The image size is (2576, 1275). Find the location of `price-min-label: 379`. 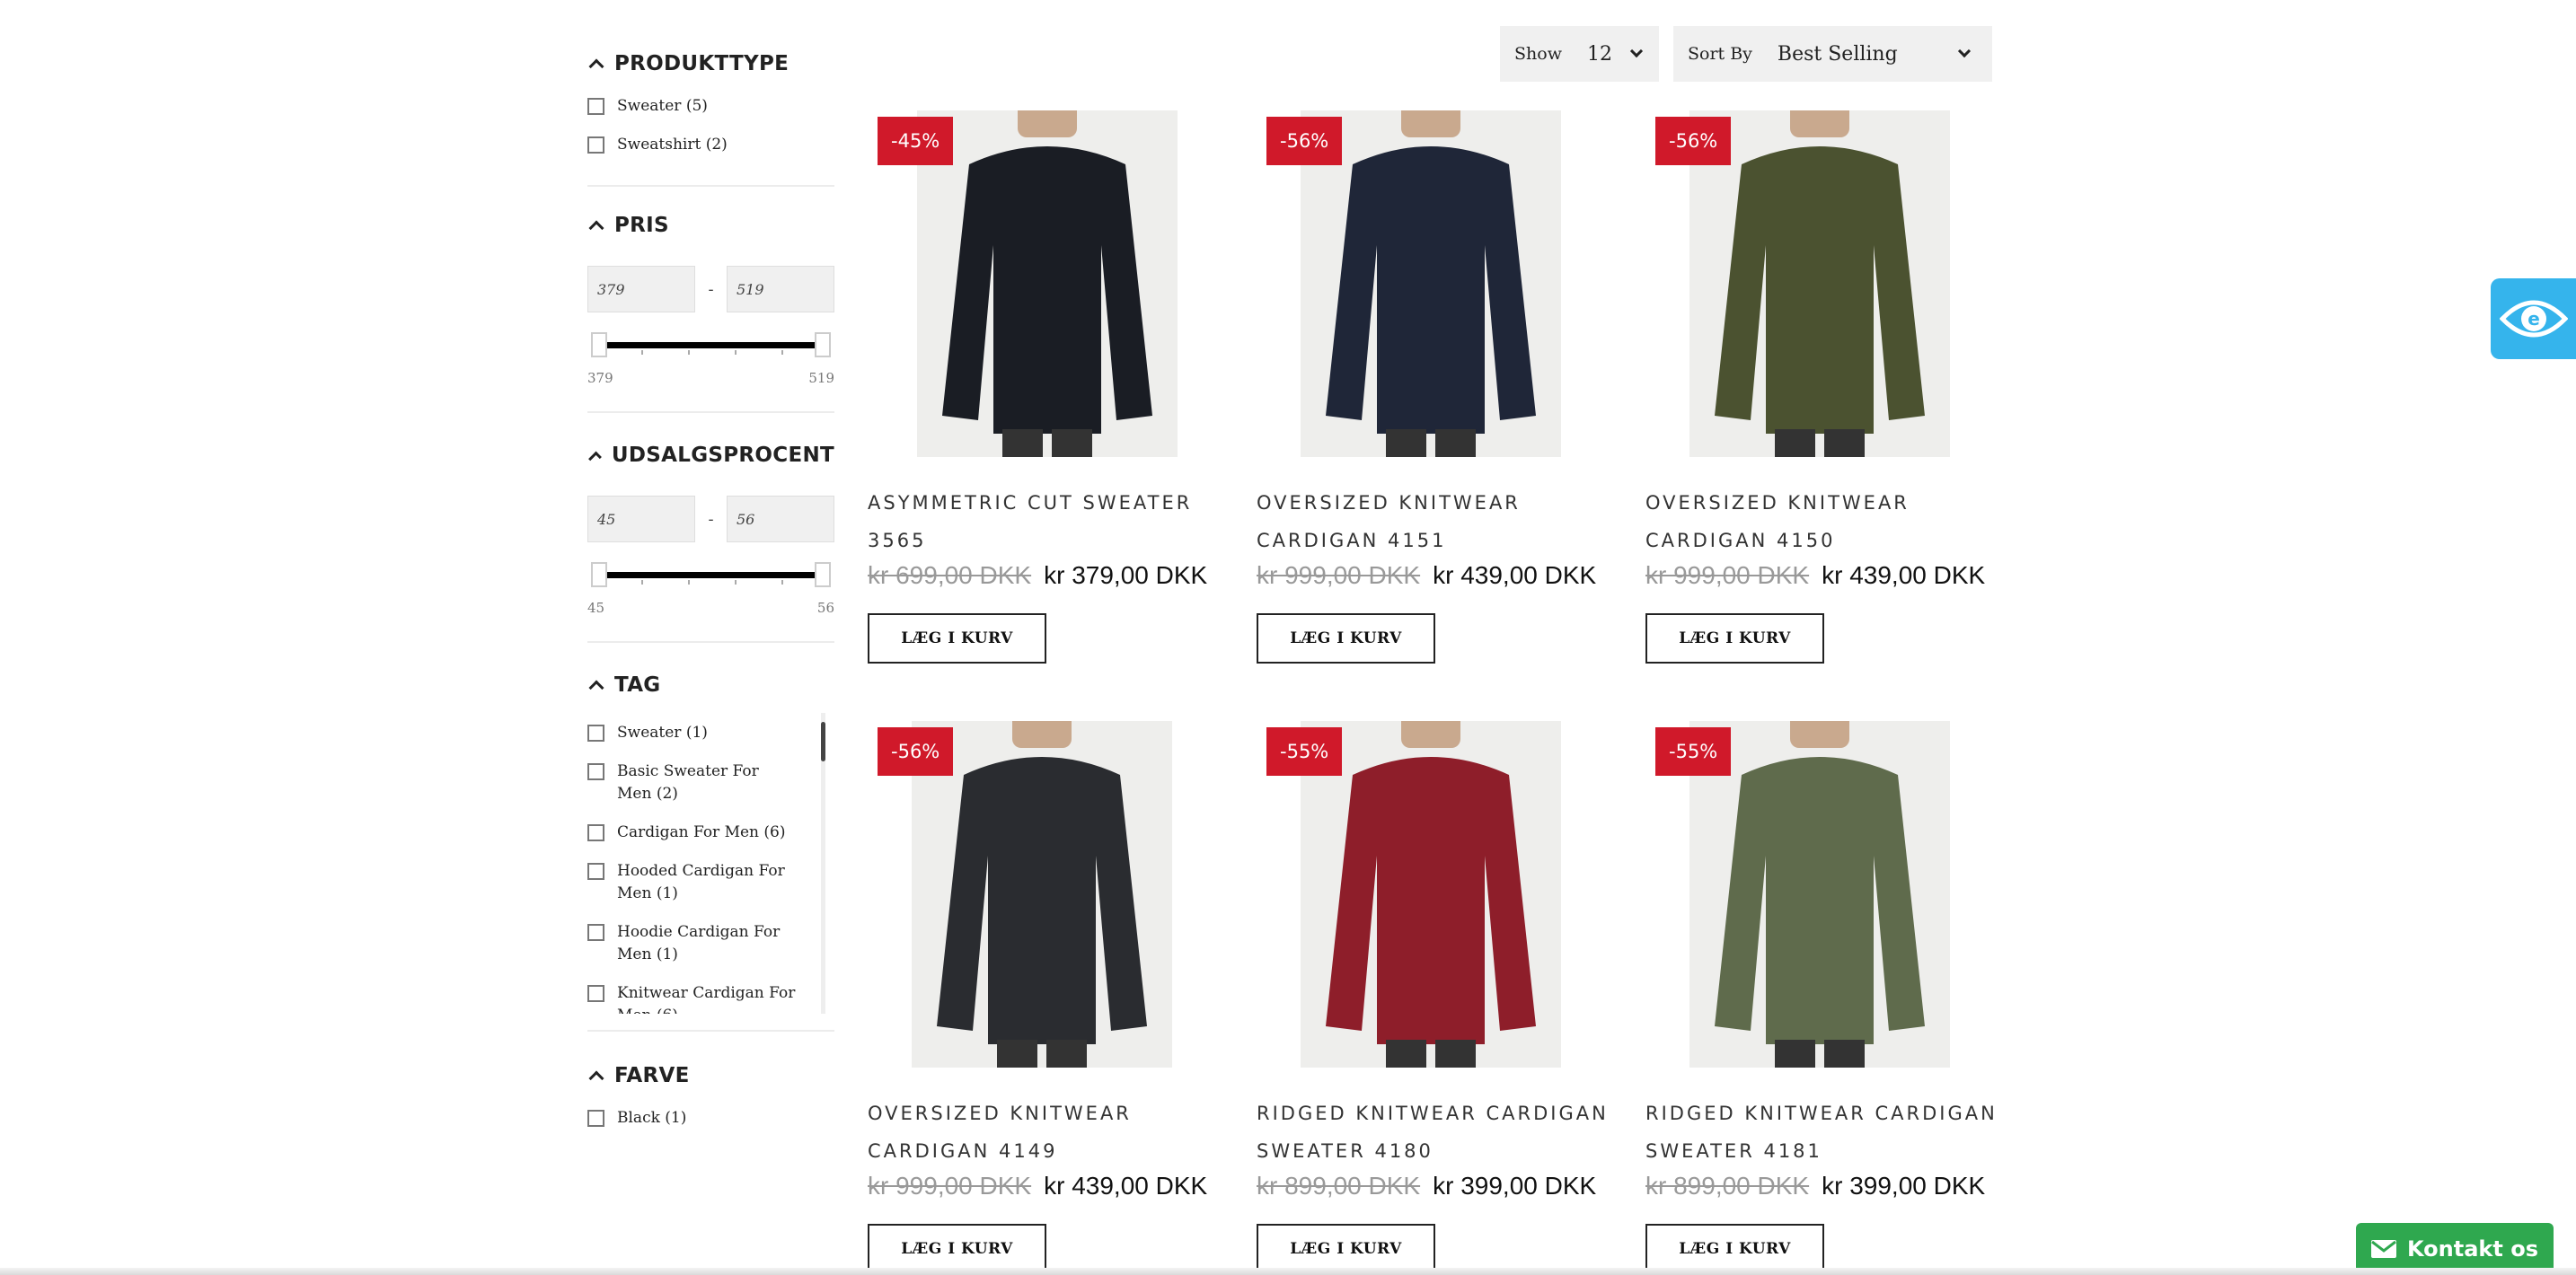

price-min-label: 379 is located at coordinates (600, 378).